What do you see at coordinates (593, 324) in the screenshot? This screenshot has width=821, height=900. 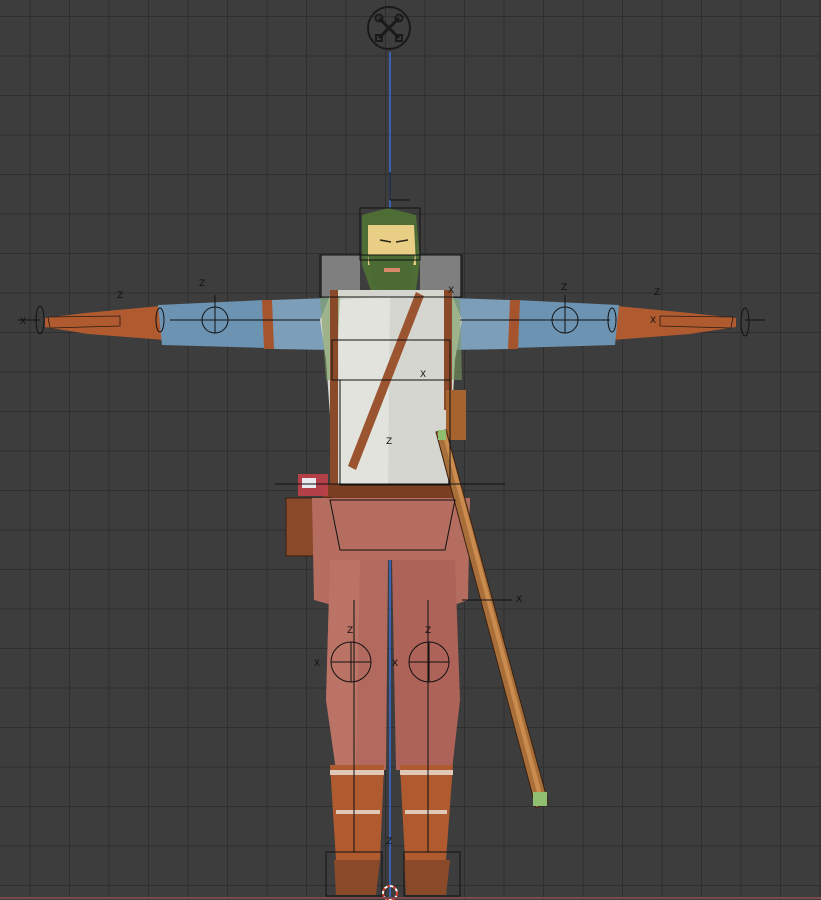 I see `right-arm` at bounding box center [593, 324].